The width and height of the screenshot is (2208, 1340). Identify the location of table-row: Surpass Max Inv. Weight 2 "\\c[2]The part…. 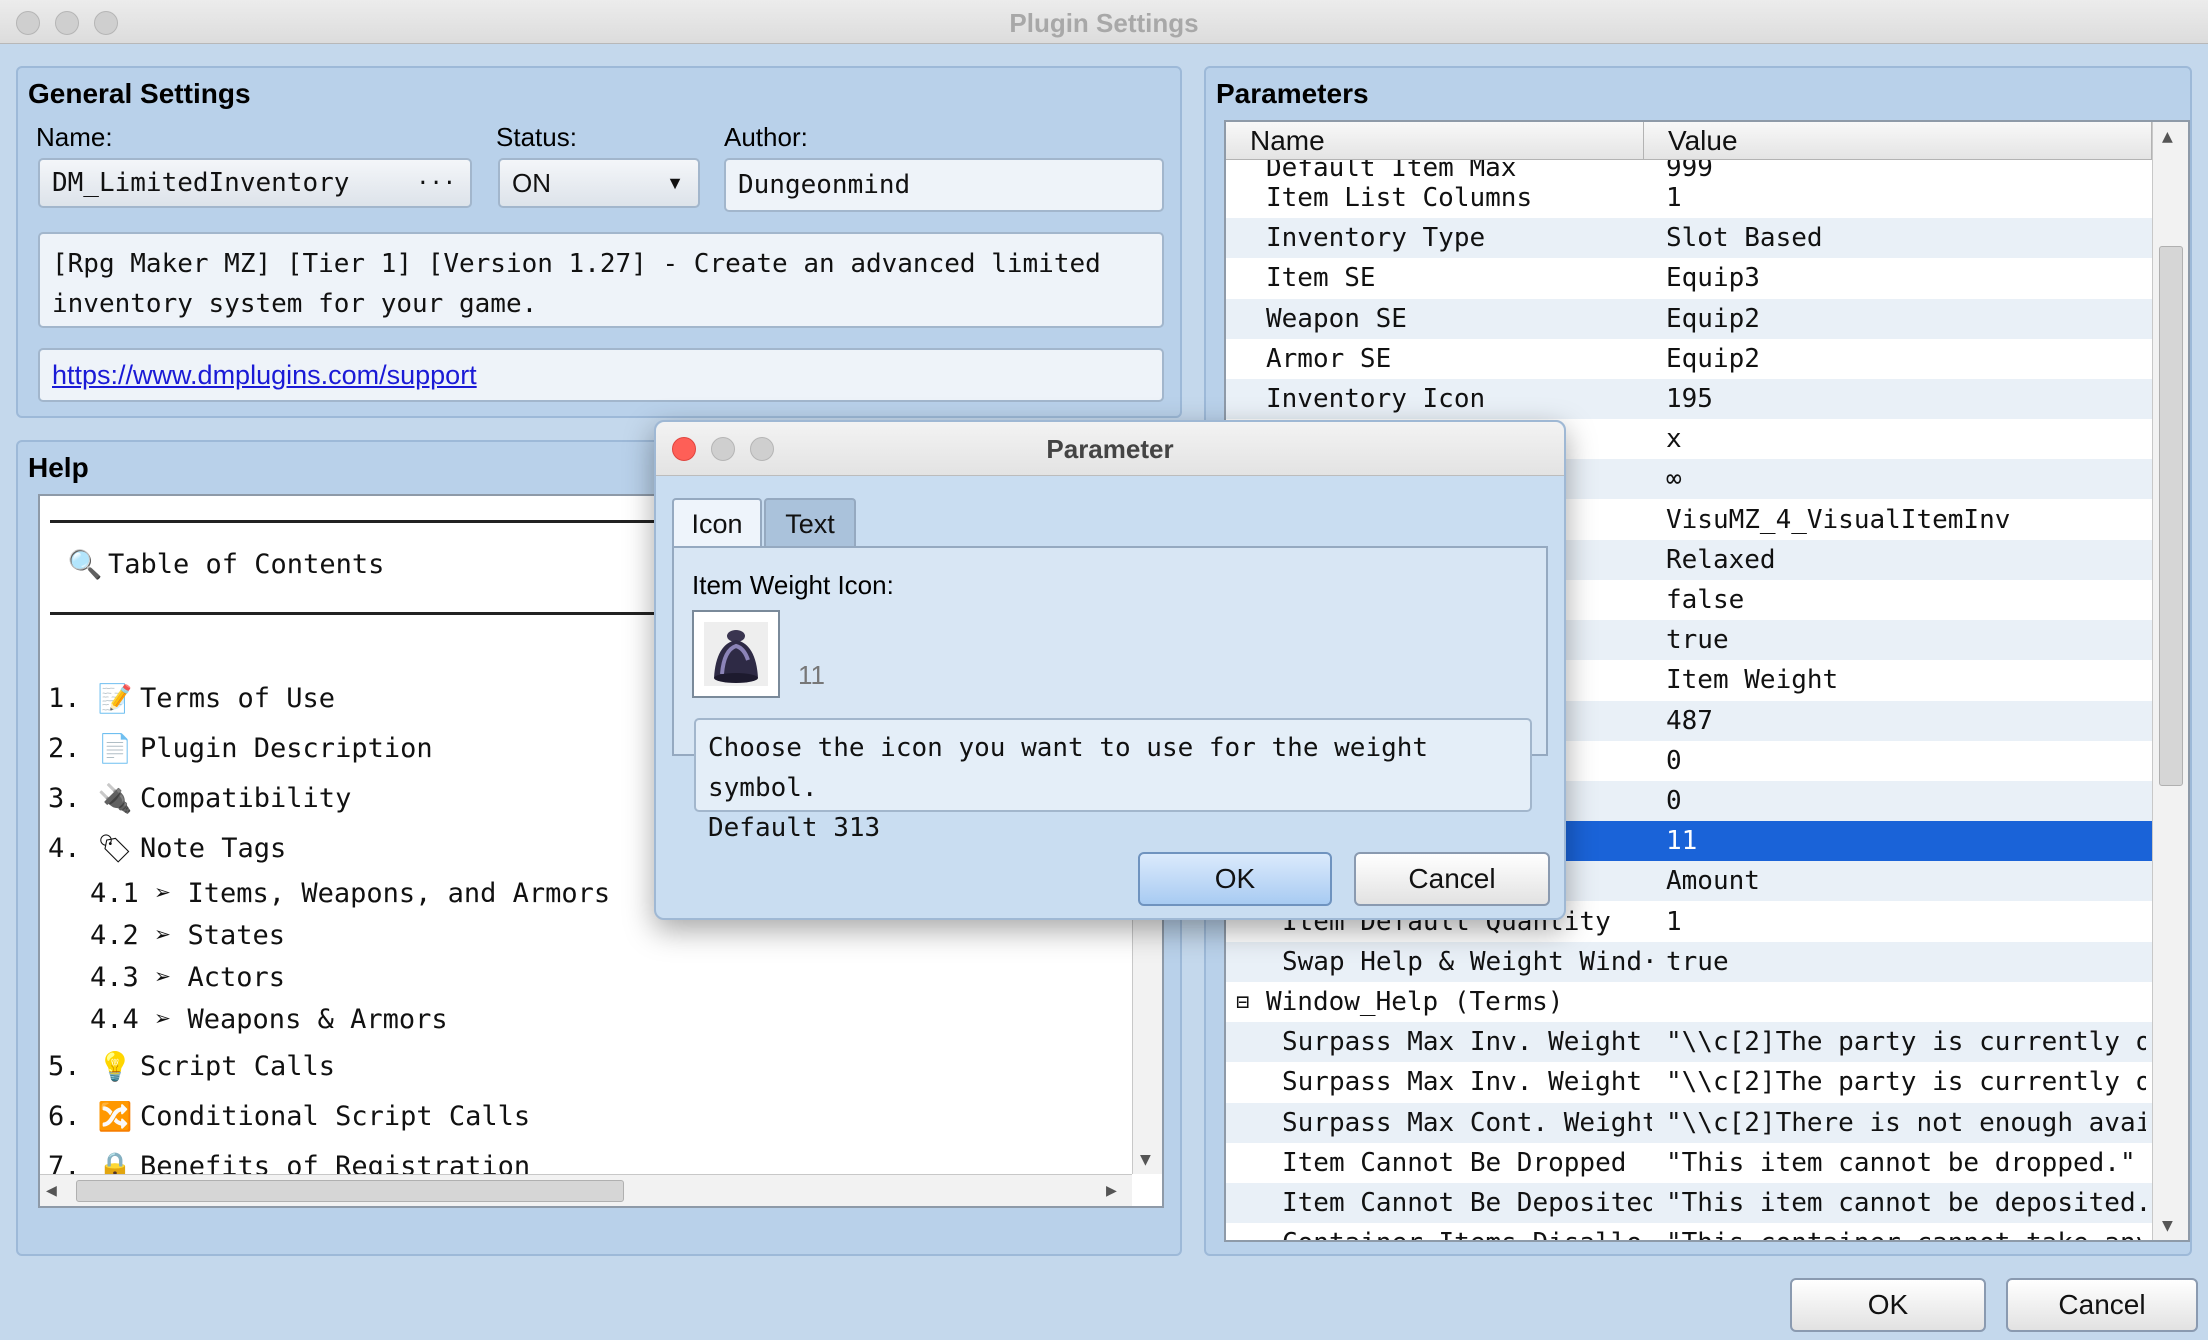
(1689, 1082).